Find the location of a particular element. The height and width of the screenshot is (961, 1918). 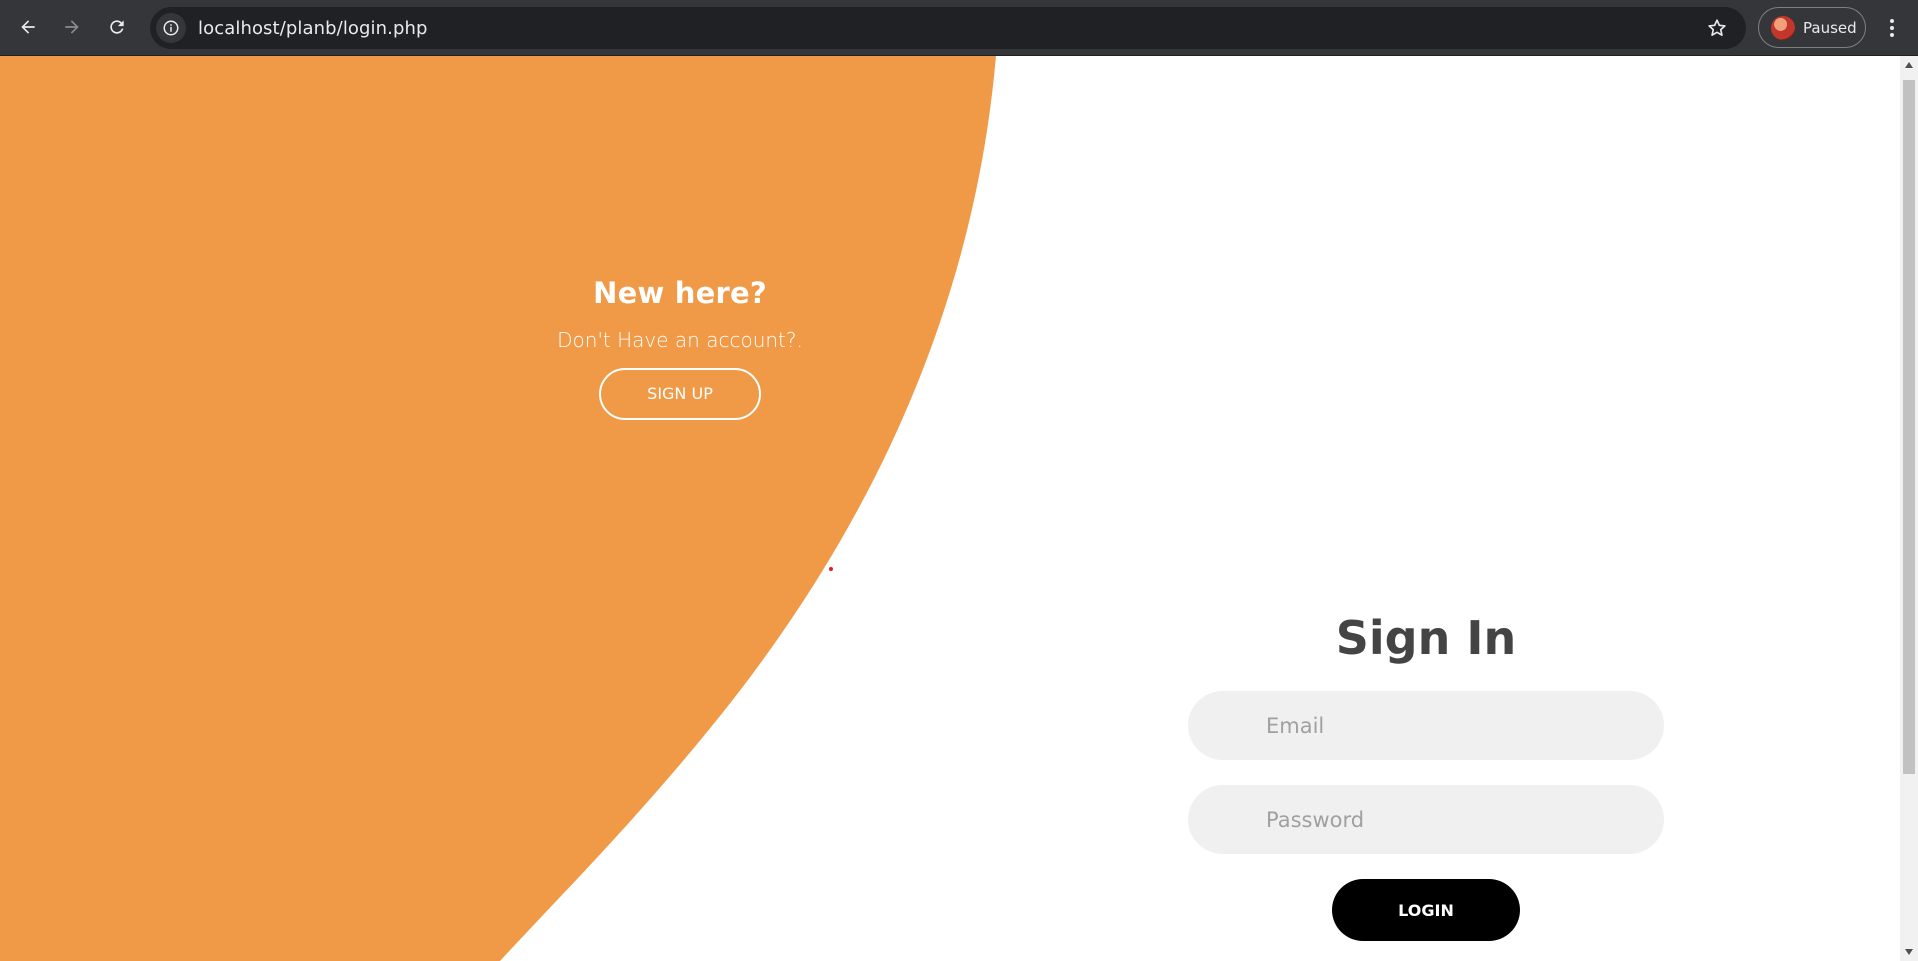

password-field-wrapper is located at coordinates (1426, 819).